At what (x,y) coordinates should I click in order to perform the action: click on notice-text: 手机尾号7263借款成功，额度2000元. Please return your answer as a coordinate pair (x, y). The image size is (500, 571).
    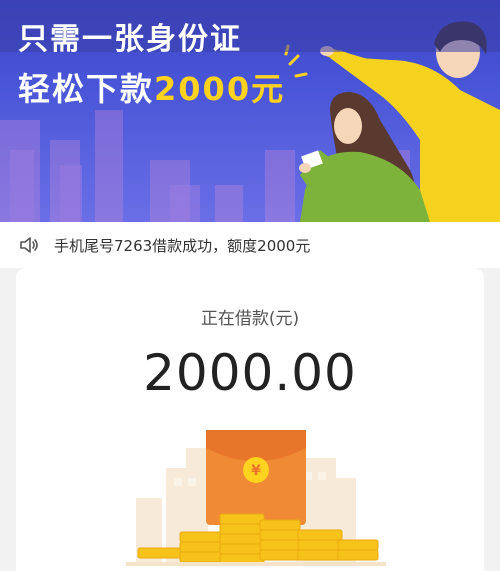
    Looking at the image, I should click on (182, 245).